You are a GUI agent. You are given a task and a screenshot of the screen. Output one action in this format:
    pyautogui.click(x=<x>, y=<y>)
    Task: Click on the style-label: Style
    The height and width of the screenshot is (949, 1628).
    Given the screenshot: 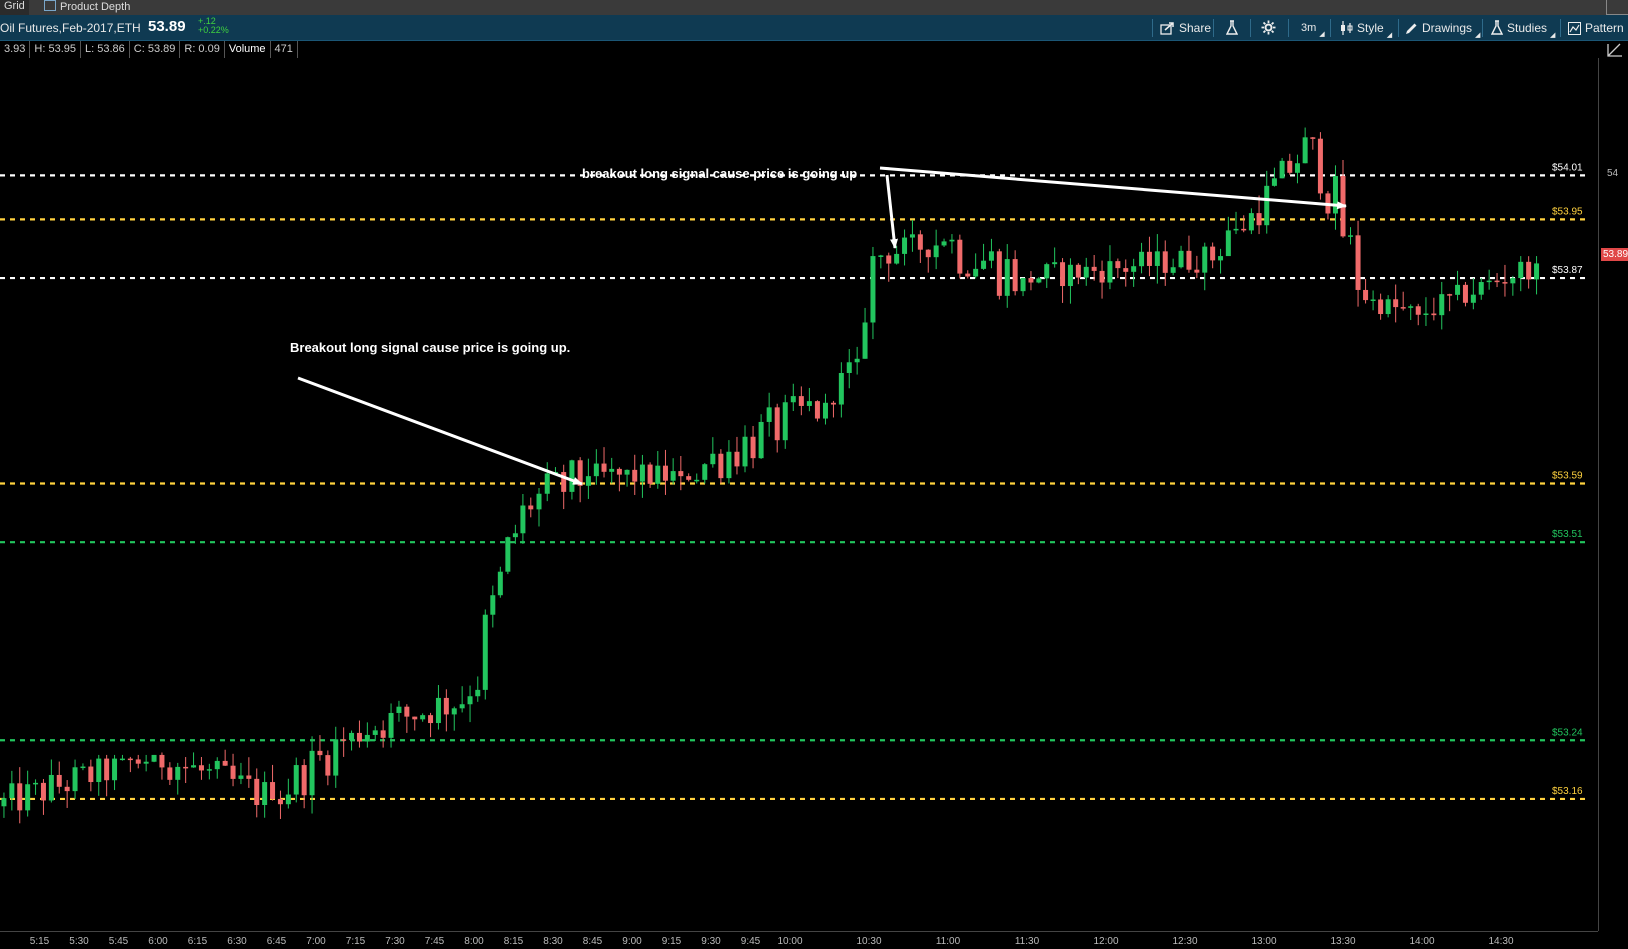 What is the action you would take?
    pyautogui.click(x=1370, y=28)
    